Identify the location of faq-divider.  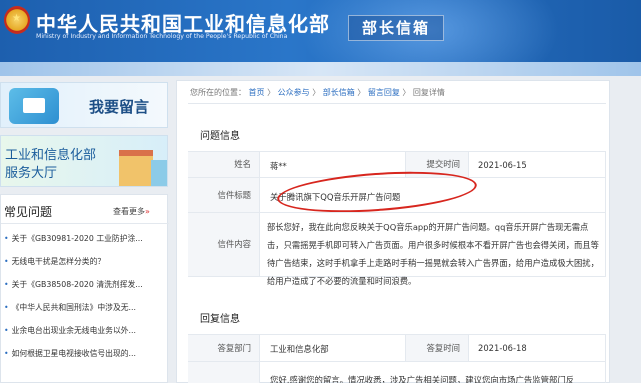
(85, 223).